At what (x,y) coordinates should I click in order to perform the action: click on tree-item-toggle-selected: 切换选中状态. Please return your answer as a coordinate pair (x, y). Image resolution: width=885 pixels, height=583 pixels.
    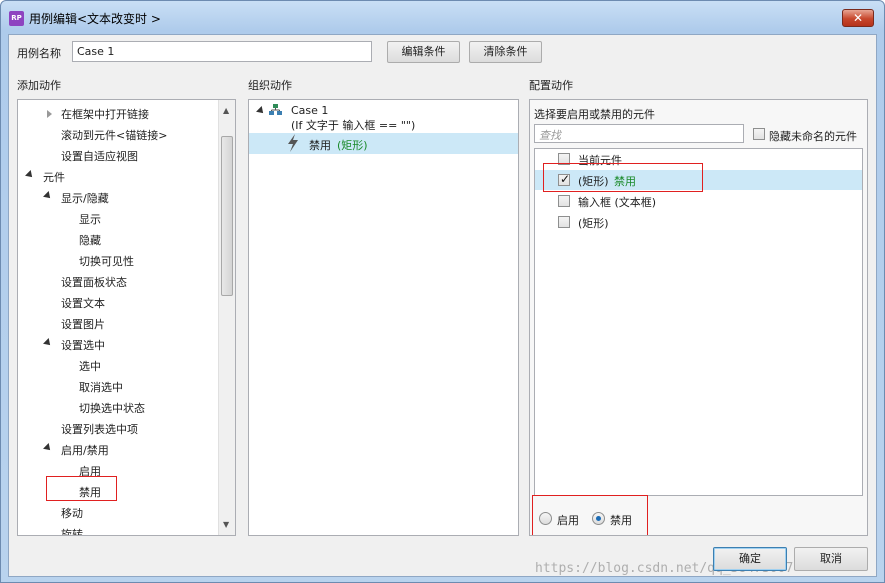
    Looking at the image, I should click on (112, 408).